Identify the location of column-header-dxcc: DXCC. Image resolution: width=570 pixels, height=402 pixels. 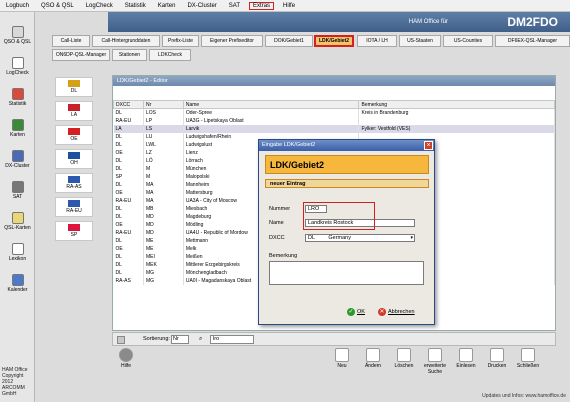
(128, 104).